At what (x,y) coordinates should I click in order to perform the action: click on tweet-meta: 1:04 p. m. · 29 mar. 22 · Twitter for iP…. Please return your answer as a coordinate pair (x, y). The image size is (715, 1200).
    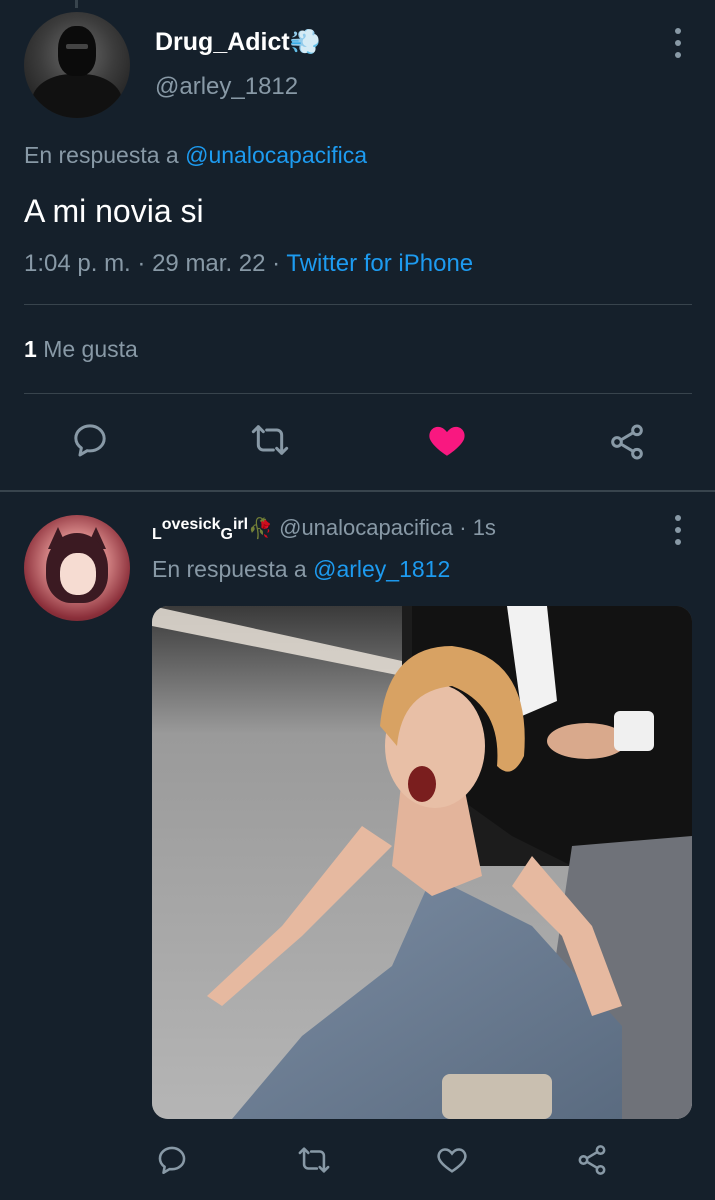
    Looking at the image, I should click on (248, 264).